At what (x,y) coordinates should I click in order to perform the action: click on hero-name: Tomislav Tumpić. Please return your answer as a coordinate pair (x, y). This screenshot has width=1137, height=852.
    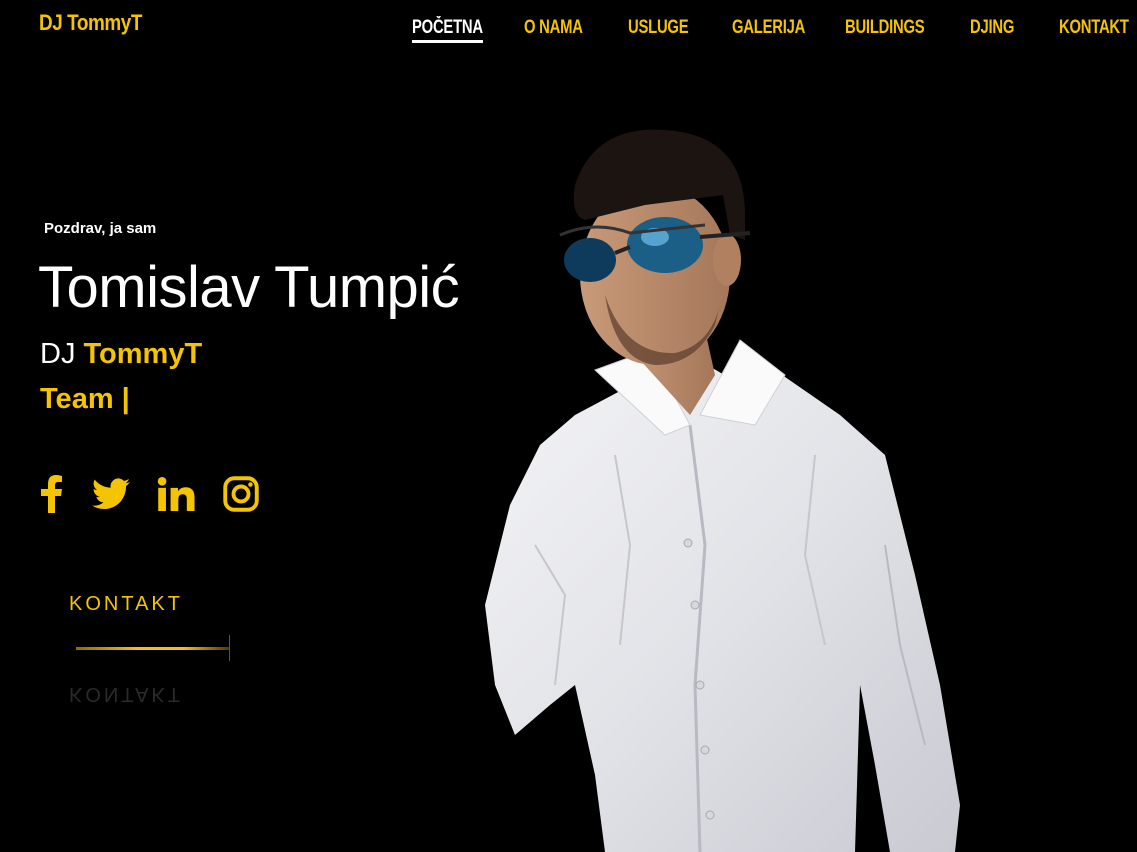
    Looking at the image, I should click on (249, 287).